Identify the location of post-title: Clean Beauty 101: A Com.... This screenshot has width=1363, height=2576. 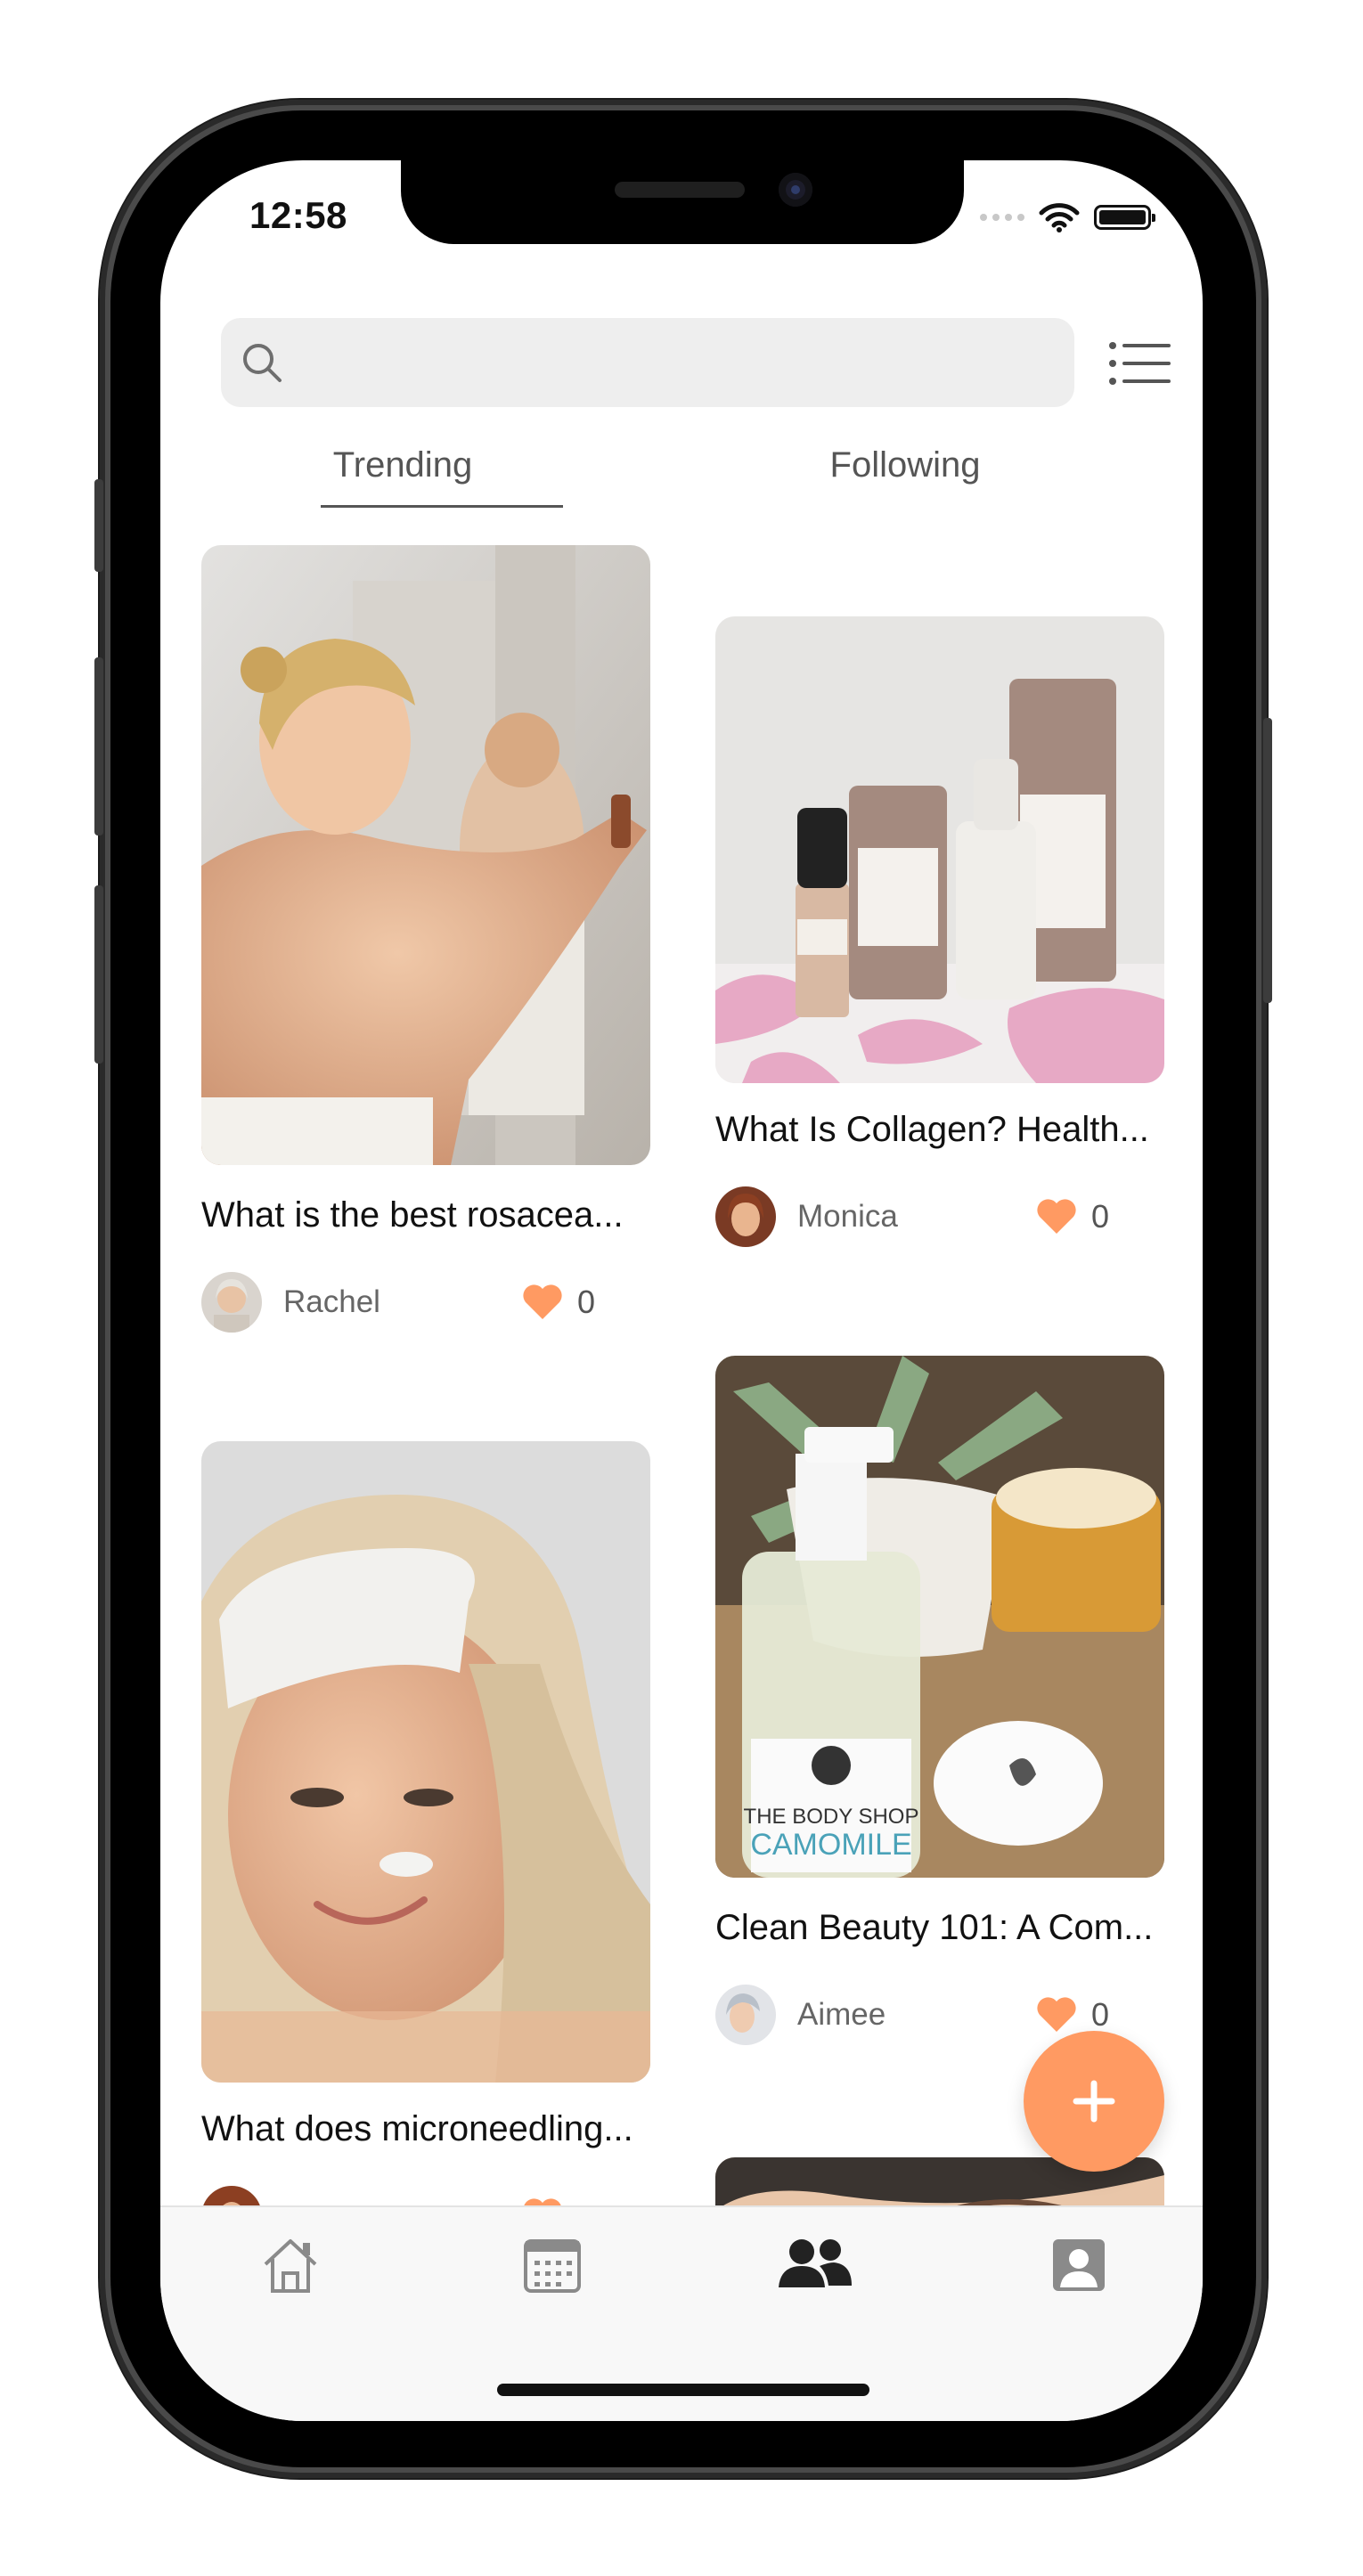
(934, 1928).